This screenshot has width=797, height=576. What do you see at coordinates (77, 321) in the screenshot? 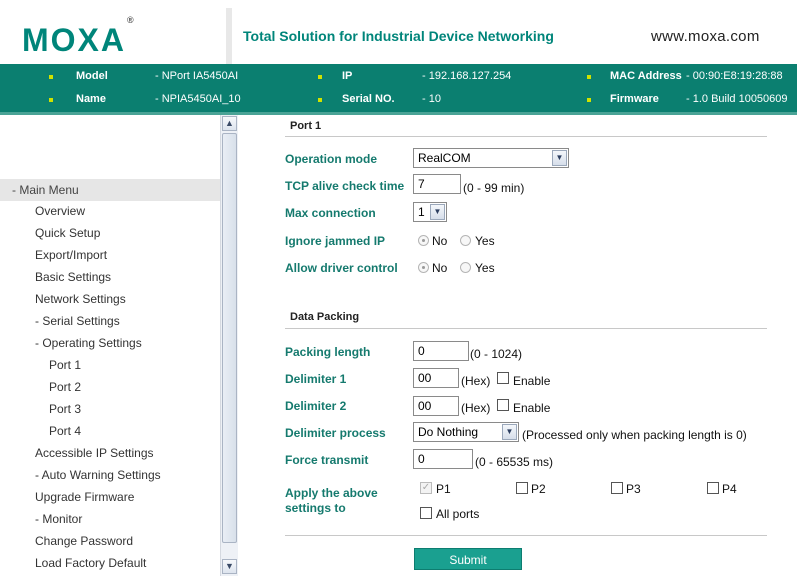
I see `menu-item-serial-settings: - Serial Settings` at bounding box center [77, 321].